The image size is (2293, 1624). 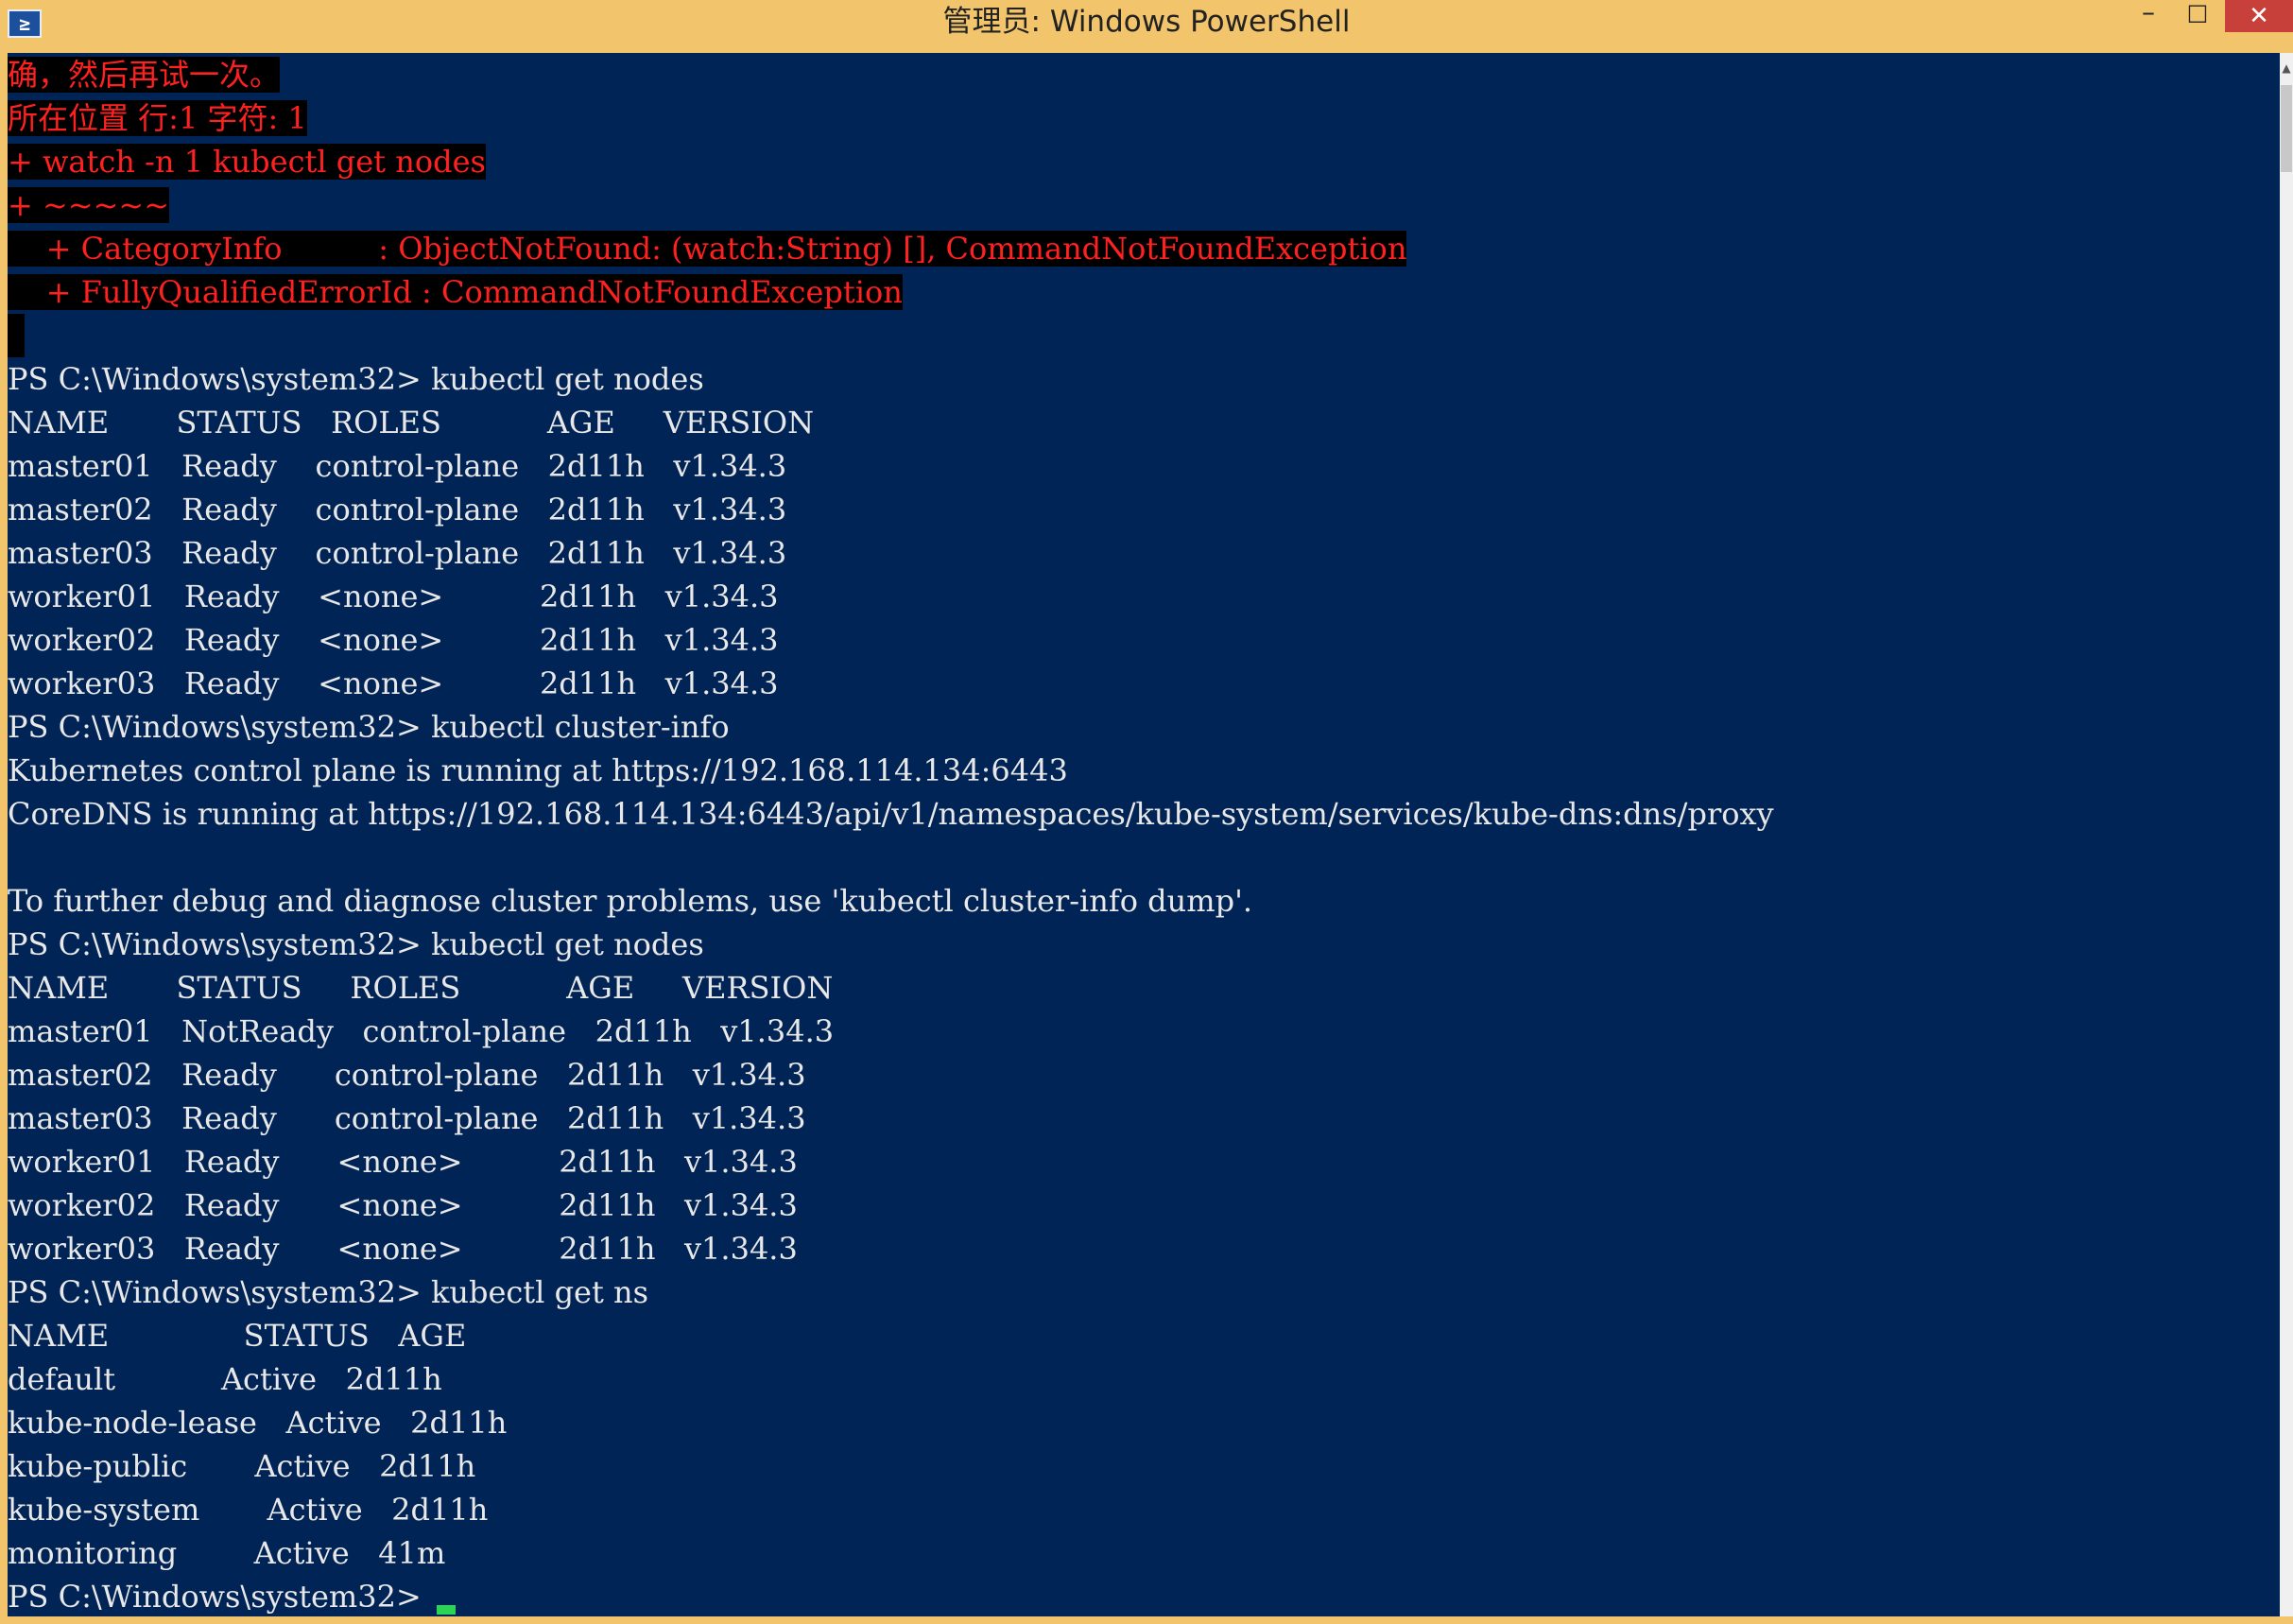 I want to click on console-line-text: PS C:\Windows\system32> kubectl get ns, so click(x=328, y=1292).